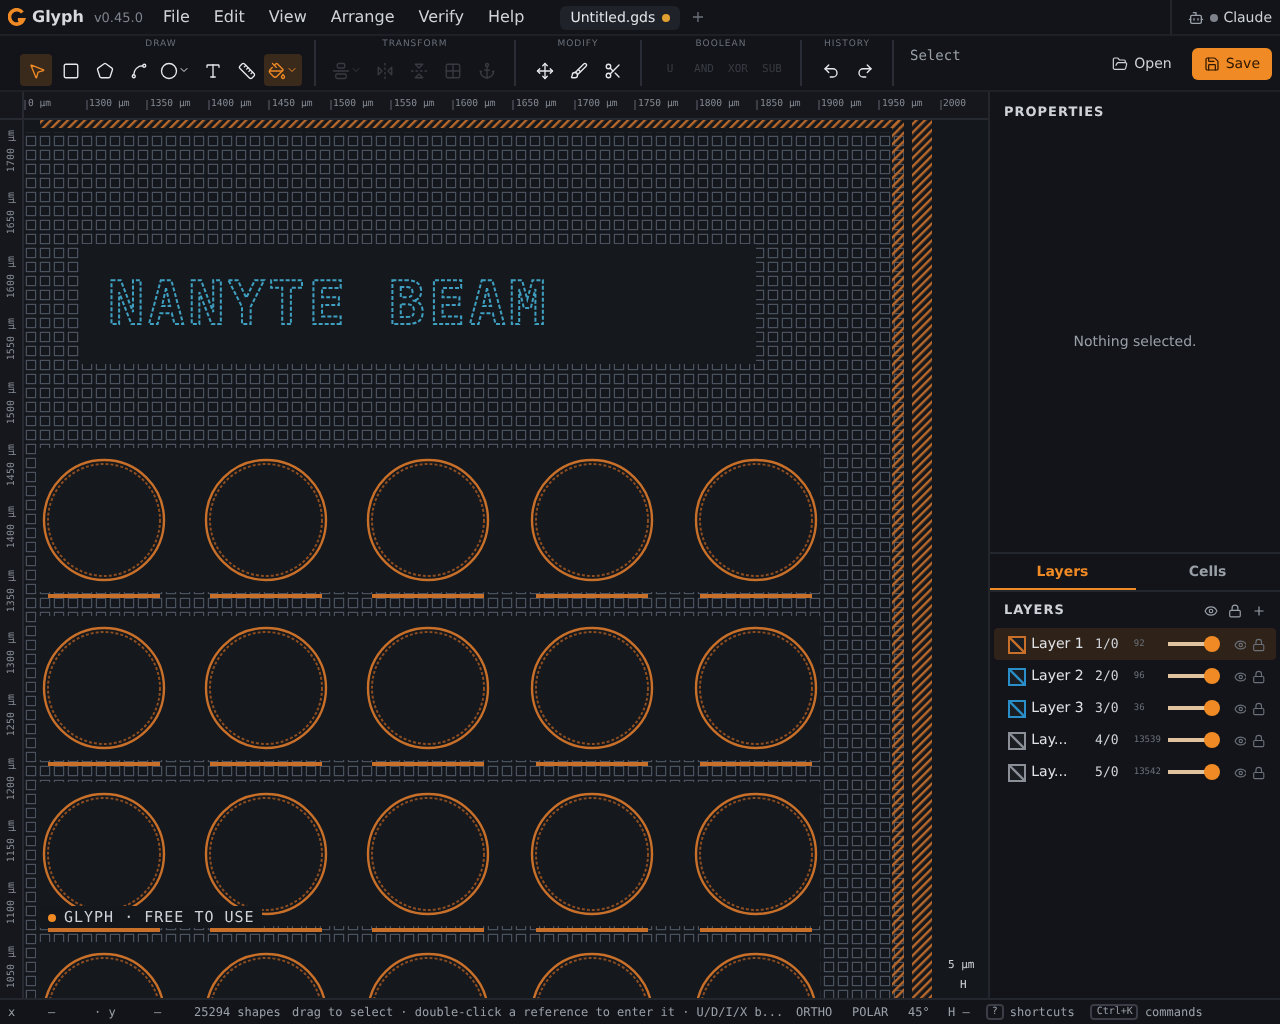 Image resolution: width=1280 pixels, height=1024 pixels. What do you see at coordinates (506, 17) in the screenshot?
I see `menu-item: Help` at bounding box center [506, 17].